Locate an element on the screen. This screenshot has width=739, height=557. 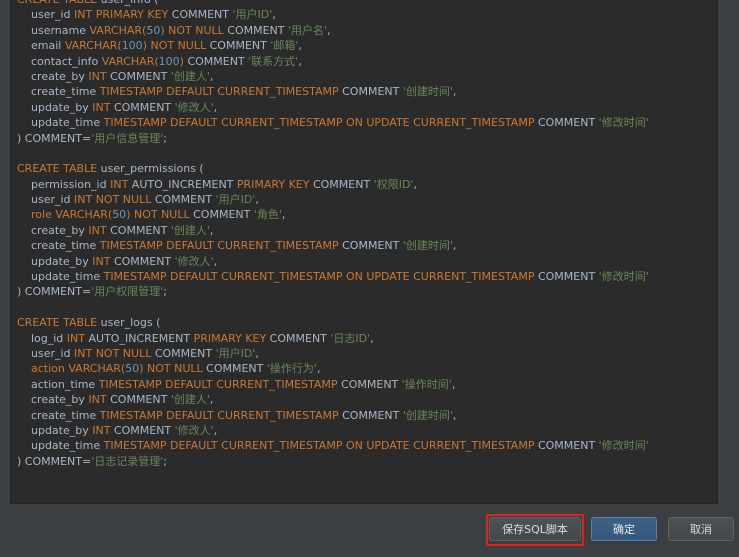
code-token: permission_id is located at coordinates (64, 184).